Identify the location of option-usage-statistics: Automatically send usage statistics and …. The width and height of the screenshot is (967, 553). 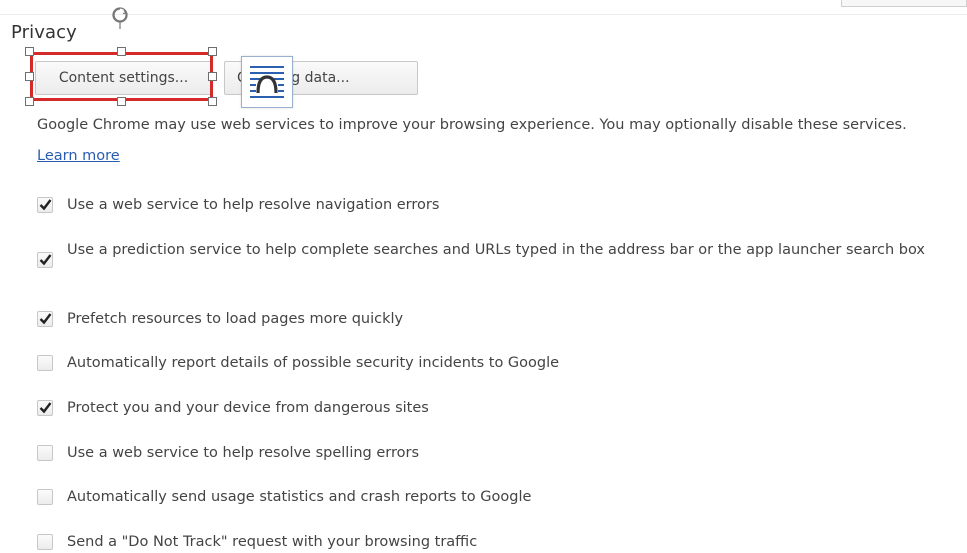
(487, 497).